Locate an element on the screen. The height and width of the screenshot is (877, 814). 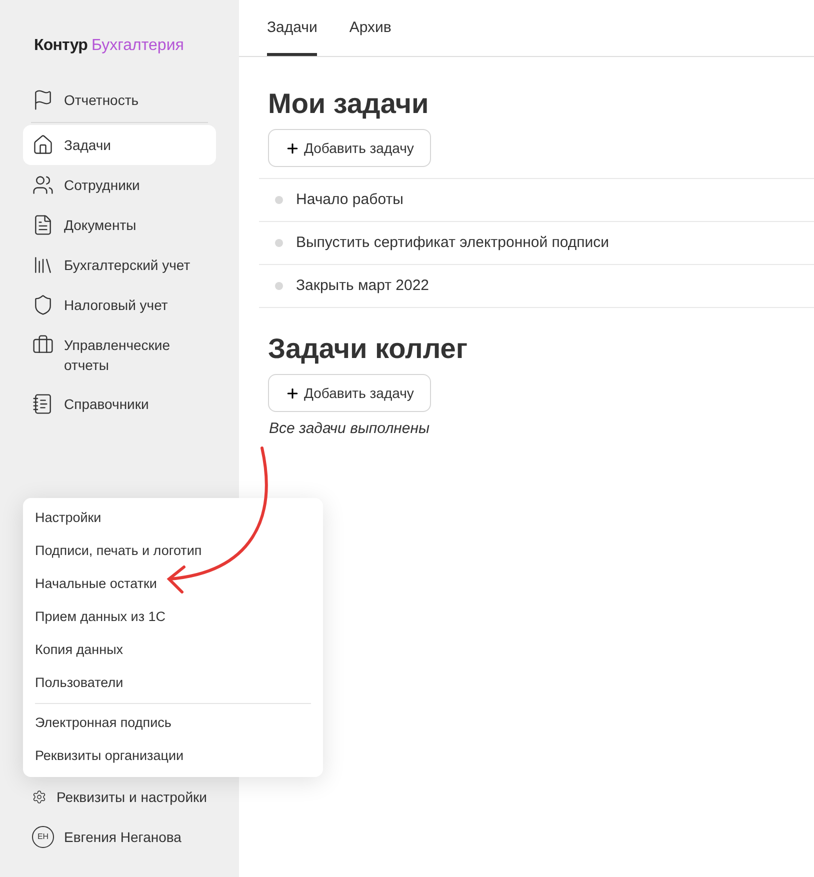
tab: Задачи is located at coordinates (292, 36).